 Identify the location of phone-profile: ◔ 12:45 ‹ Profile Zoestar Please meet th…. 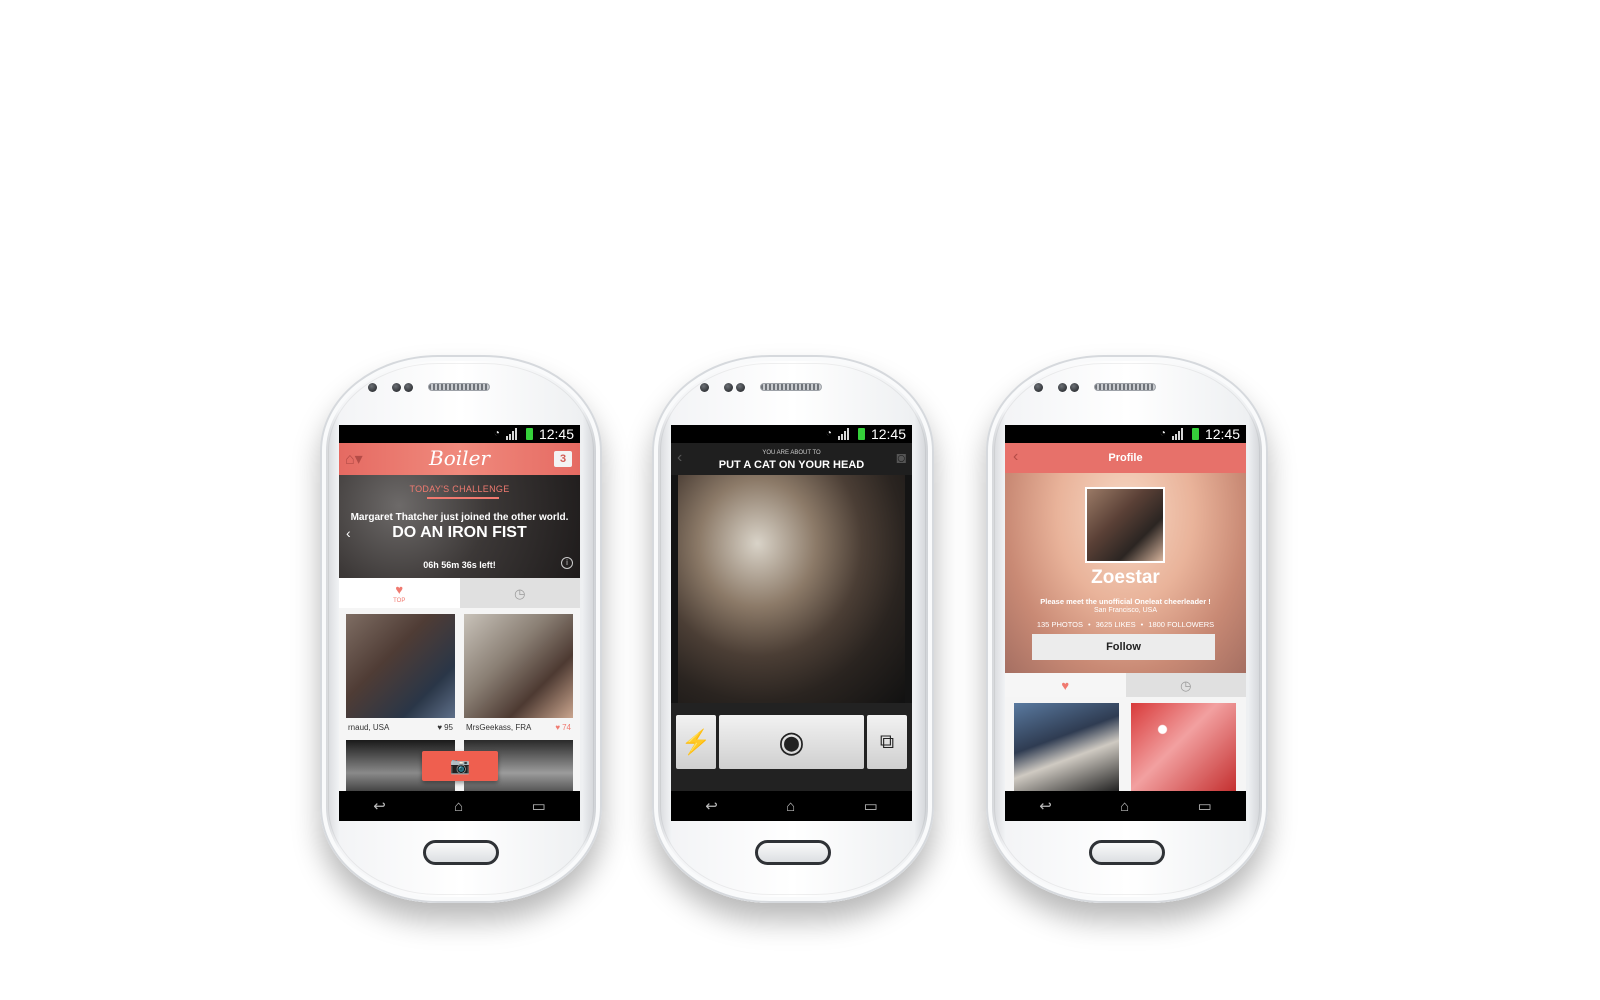
(1127, 629).